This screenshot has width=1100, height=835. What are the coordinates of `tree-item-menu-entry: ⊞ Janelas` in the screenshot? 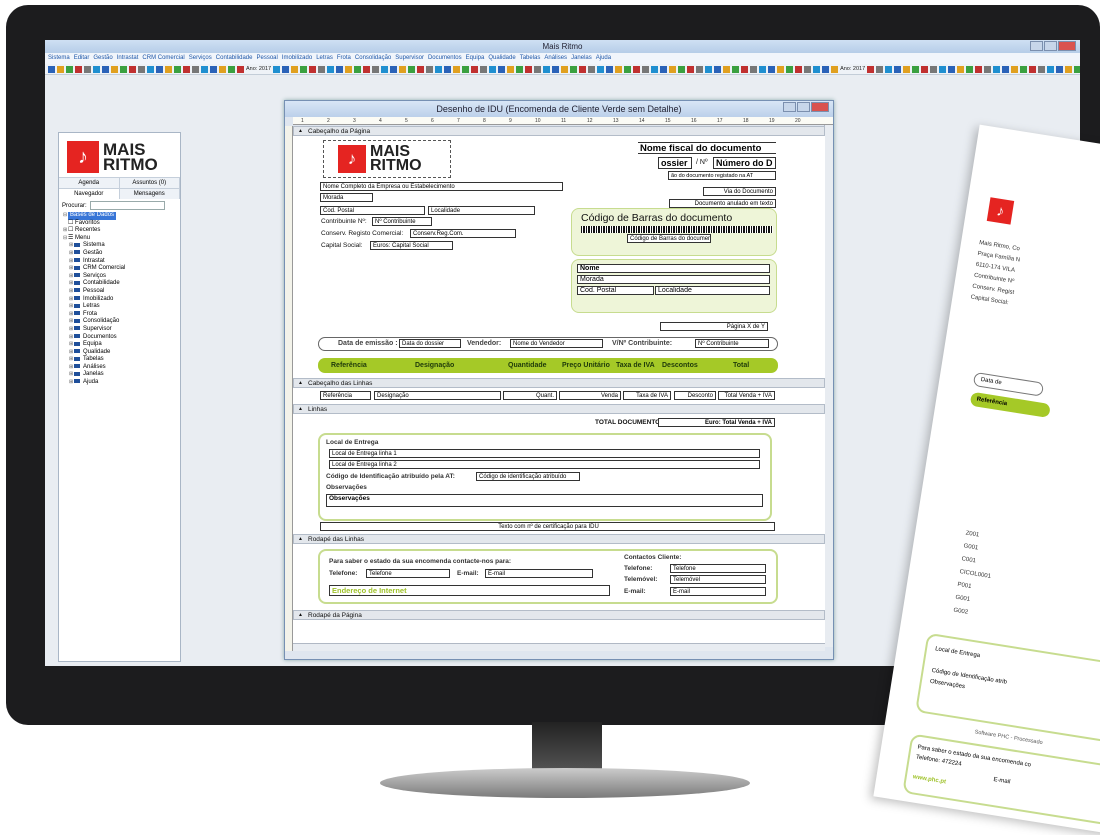 It's located at (124, 375).